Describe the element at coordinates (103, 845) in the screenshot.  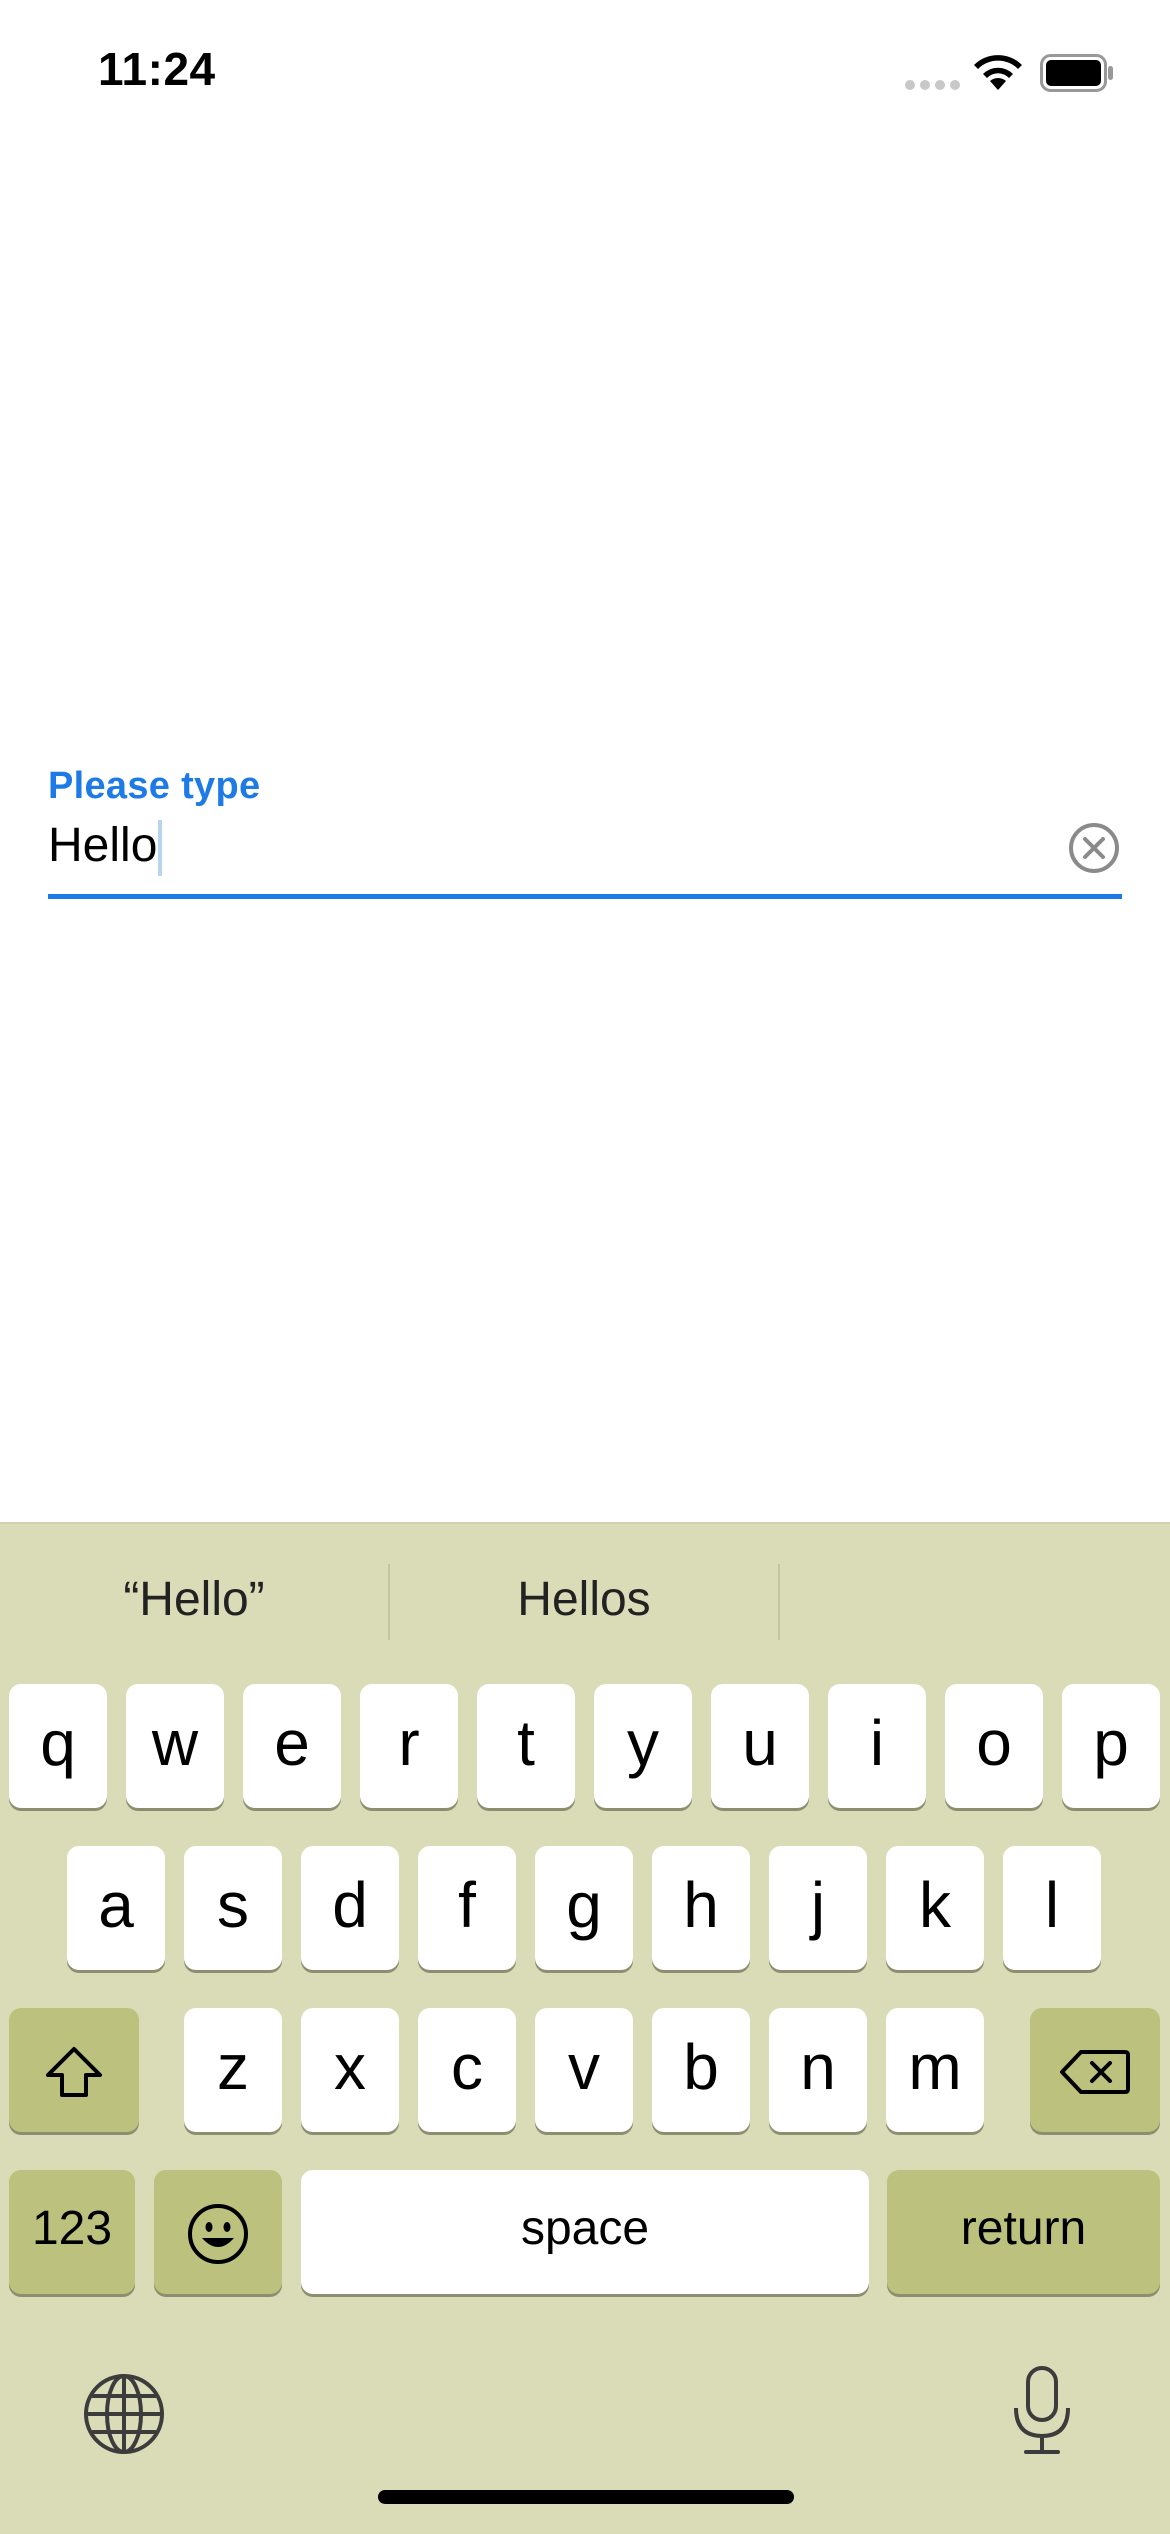
I see `input-value: Hello` at that location.